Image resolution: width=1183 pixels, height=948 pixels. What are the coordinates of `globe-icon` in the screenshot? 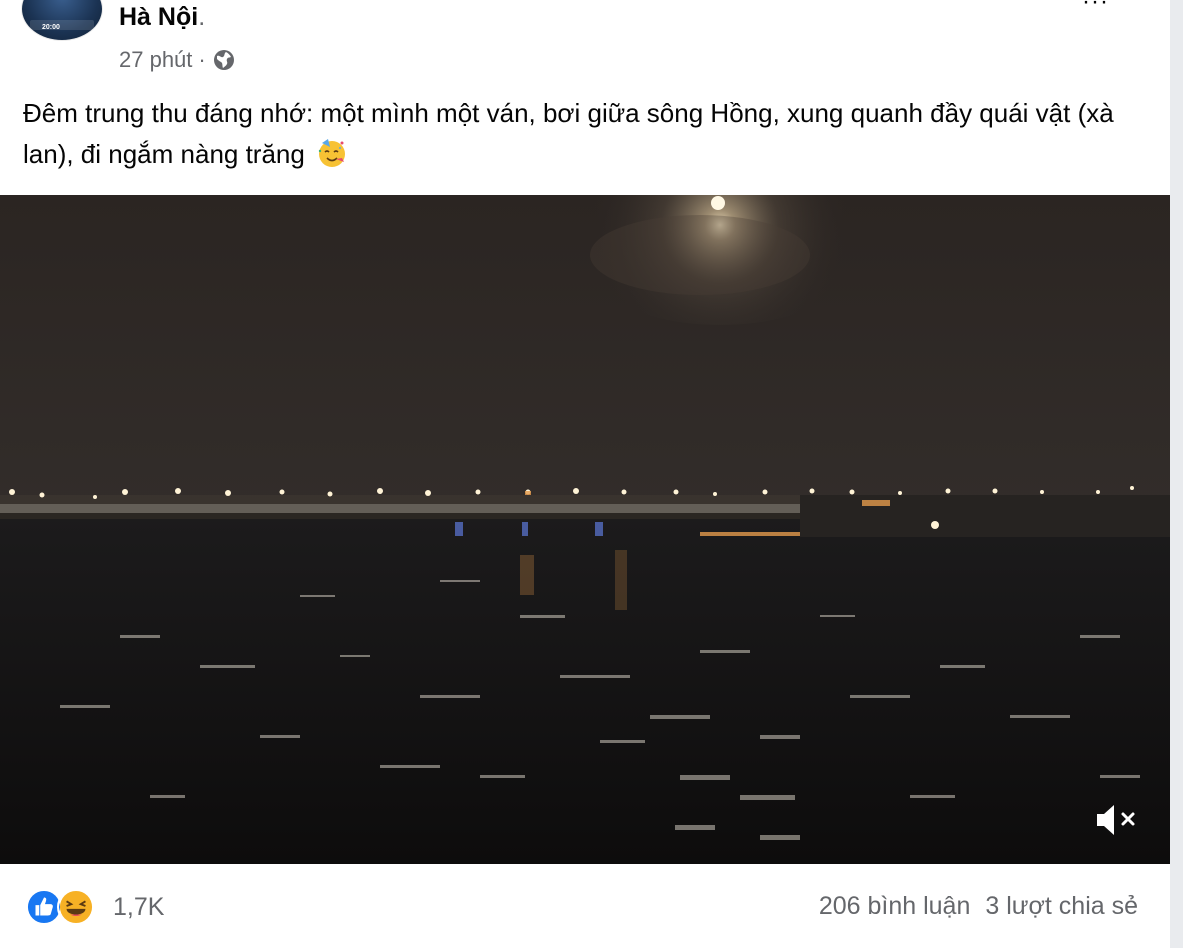 It's located at (224, 60).